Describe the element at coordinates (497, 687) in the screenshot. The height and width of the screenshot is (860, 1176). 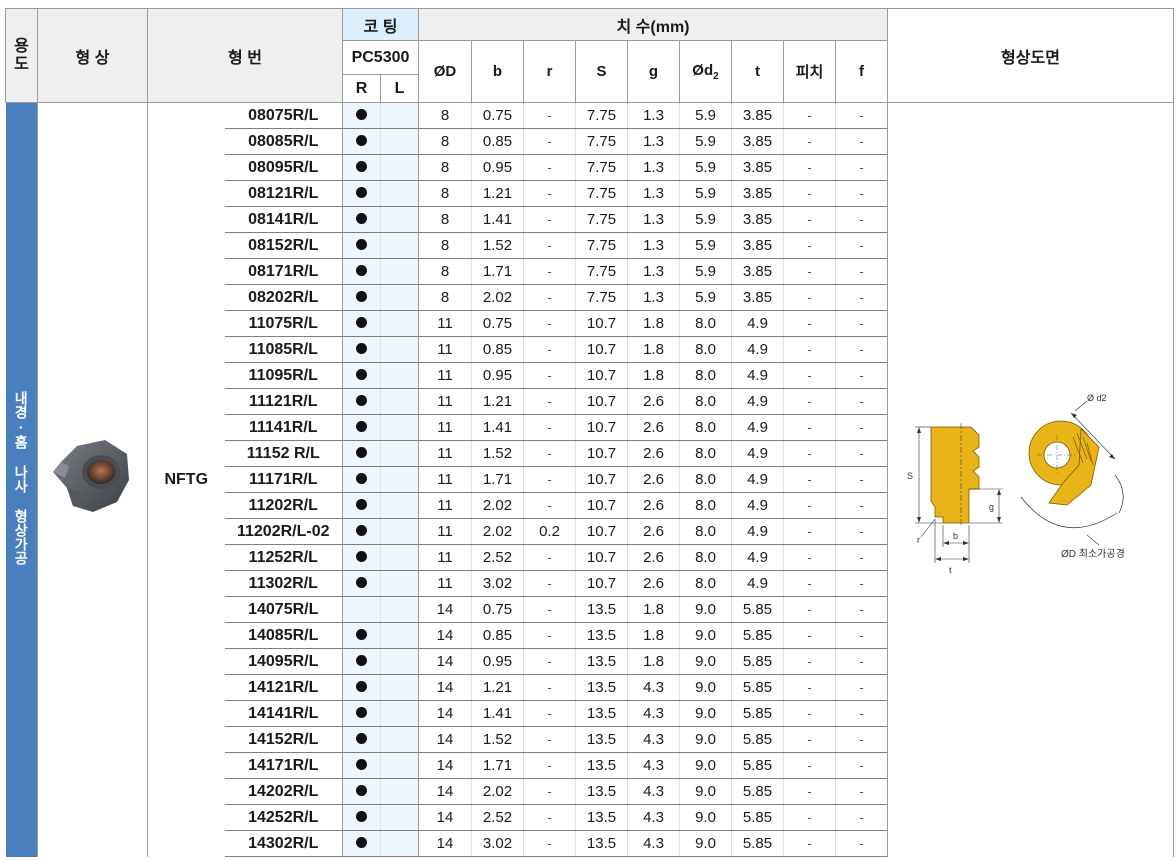
I see `dim-b: 1.21` at that location.